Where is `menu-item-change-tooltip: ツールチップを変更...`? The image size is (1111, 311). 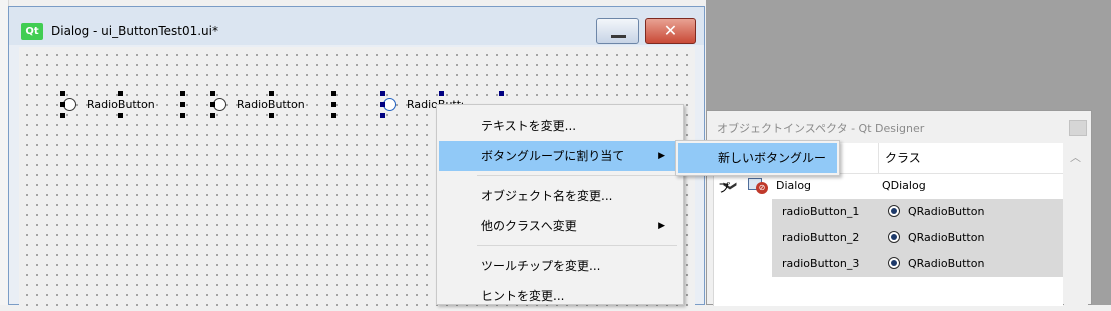 menu-item-change-tooltip: ツールチップを変更... is located at coordinates (560, 266).